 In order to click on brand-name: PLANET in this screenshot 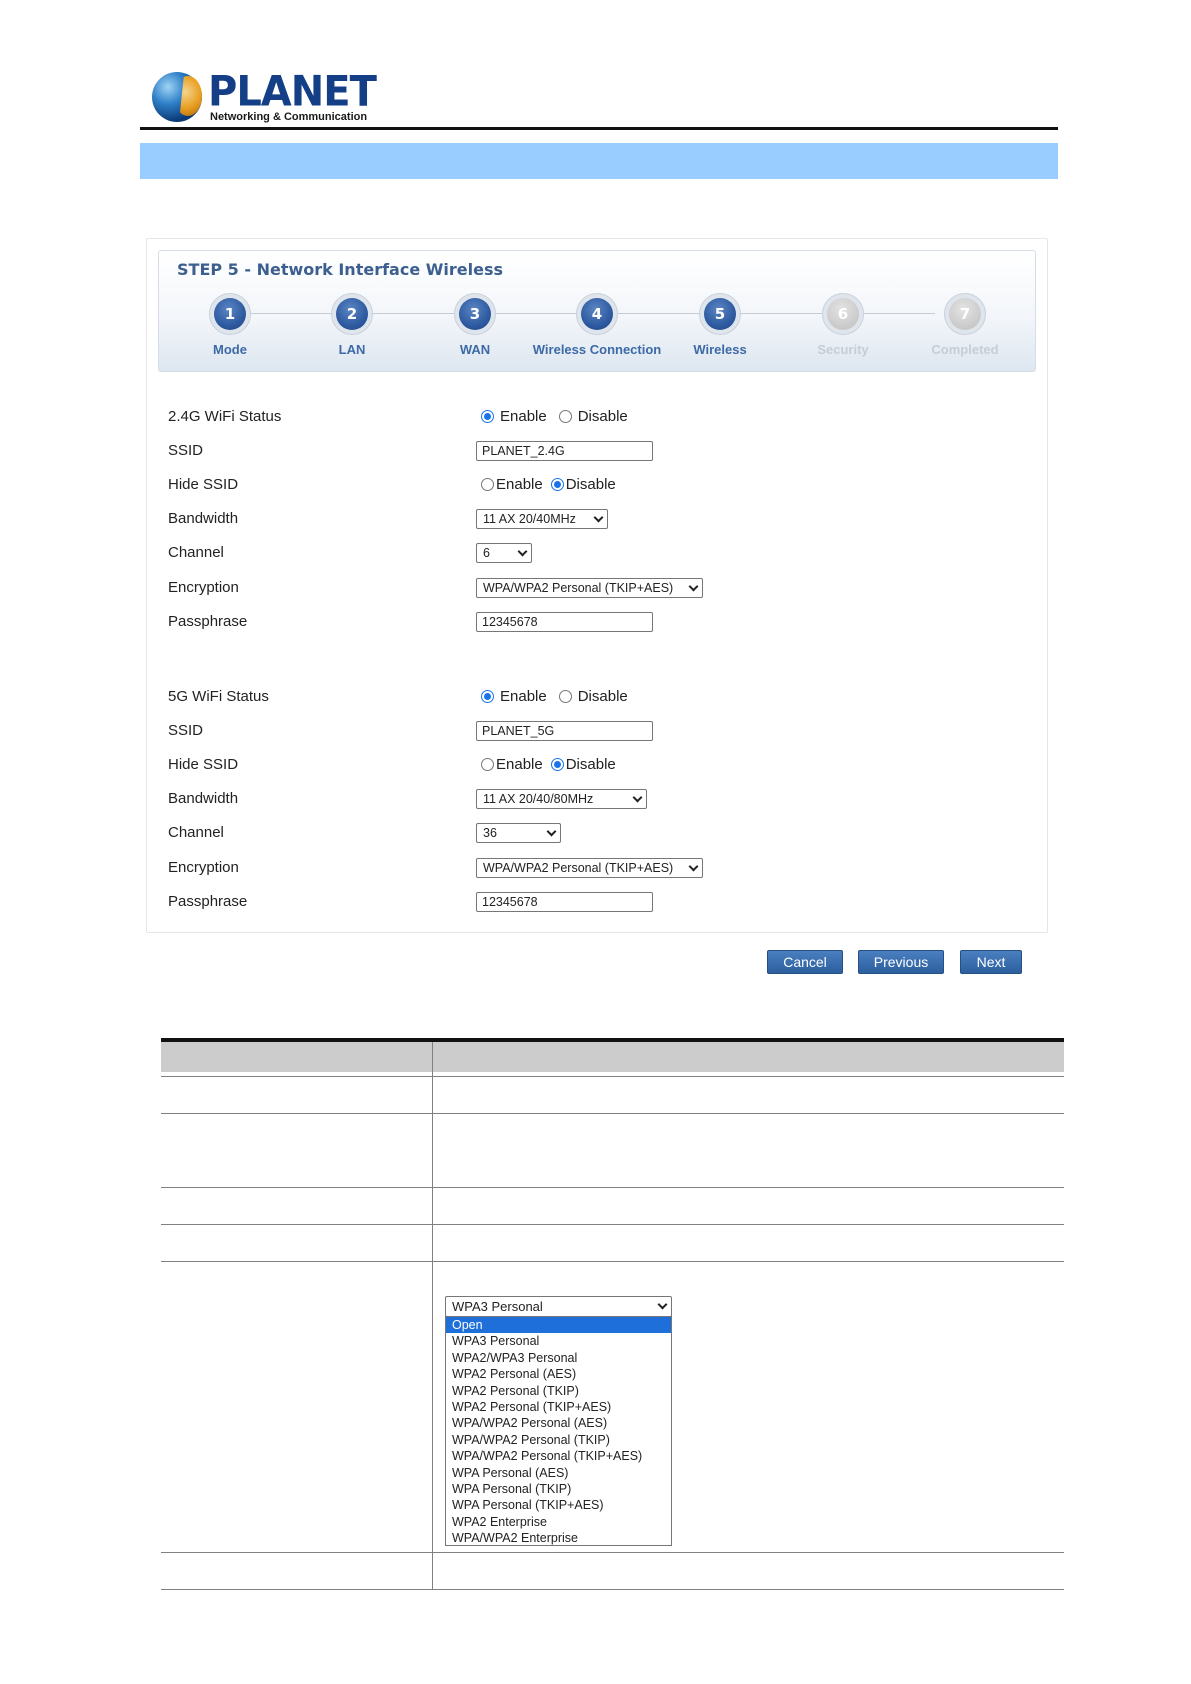, I will do `click(292, 92)`.